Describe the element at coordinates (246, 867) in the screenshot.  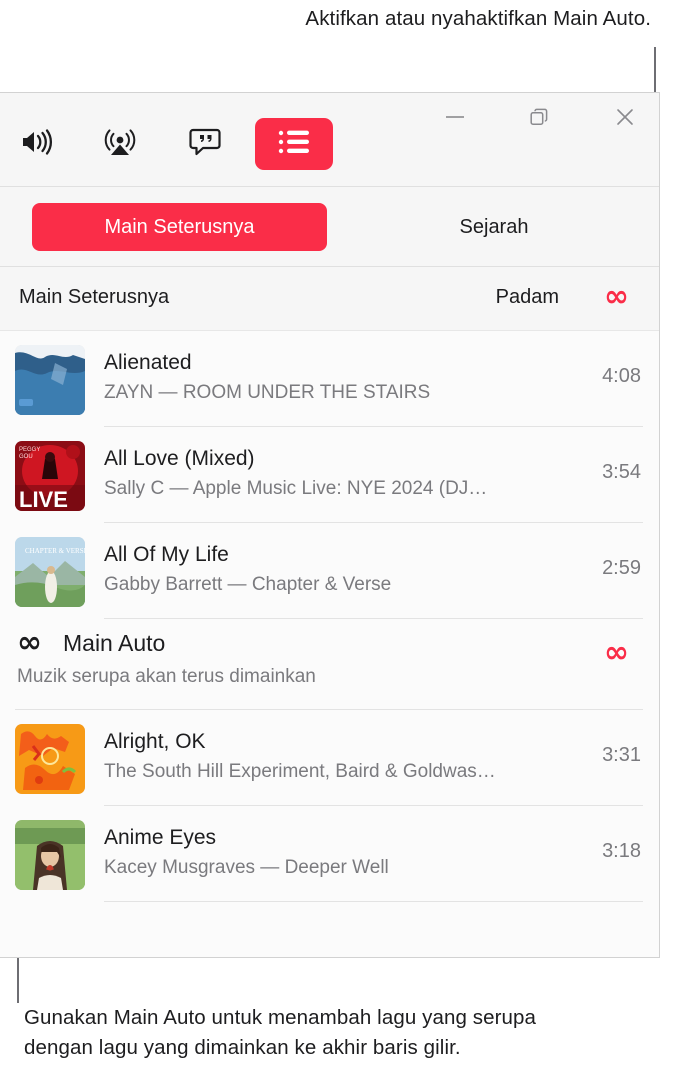
I see `track-subtitle: Kacey Musgraves — Deeper Well` at that location.